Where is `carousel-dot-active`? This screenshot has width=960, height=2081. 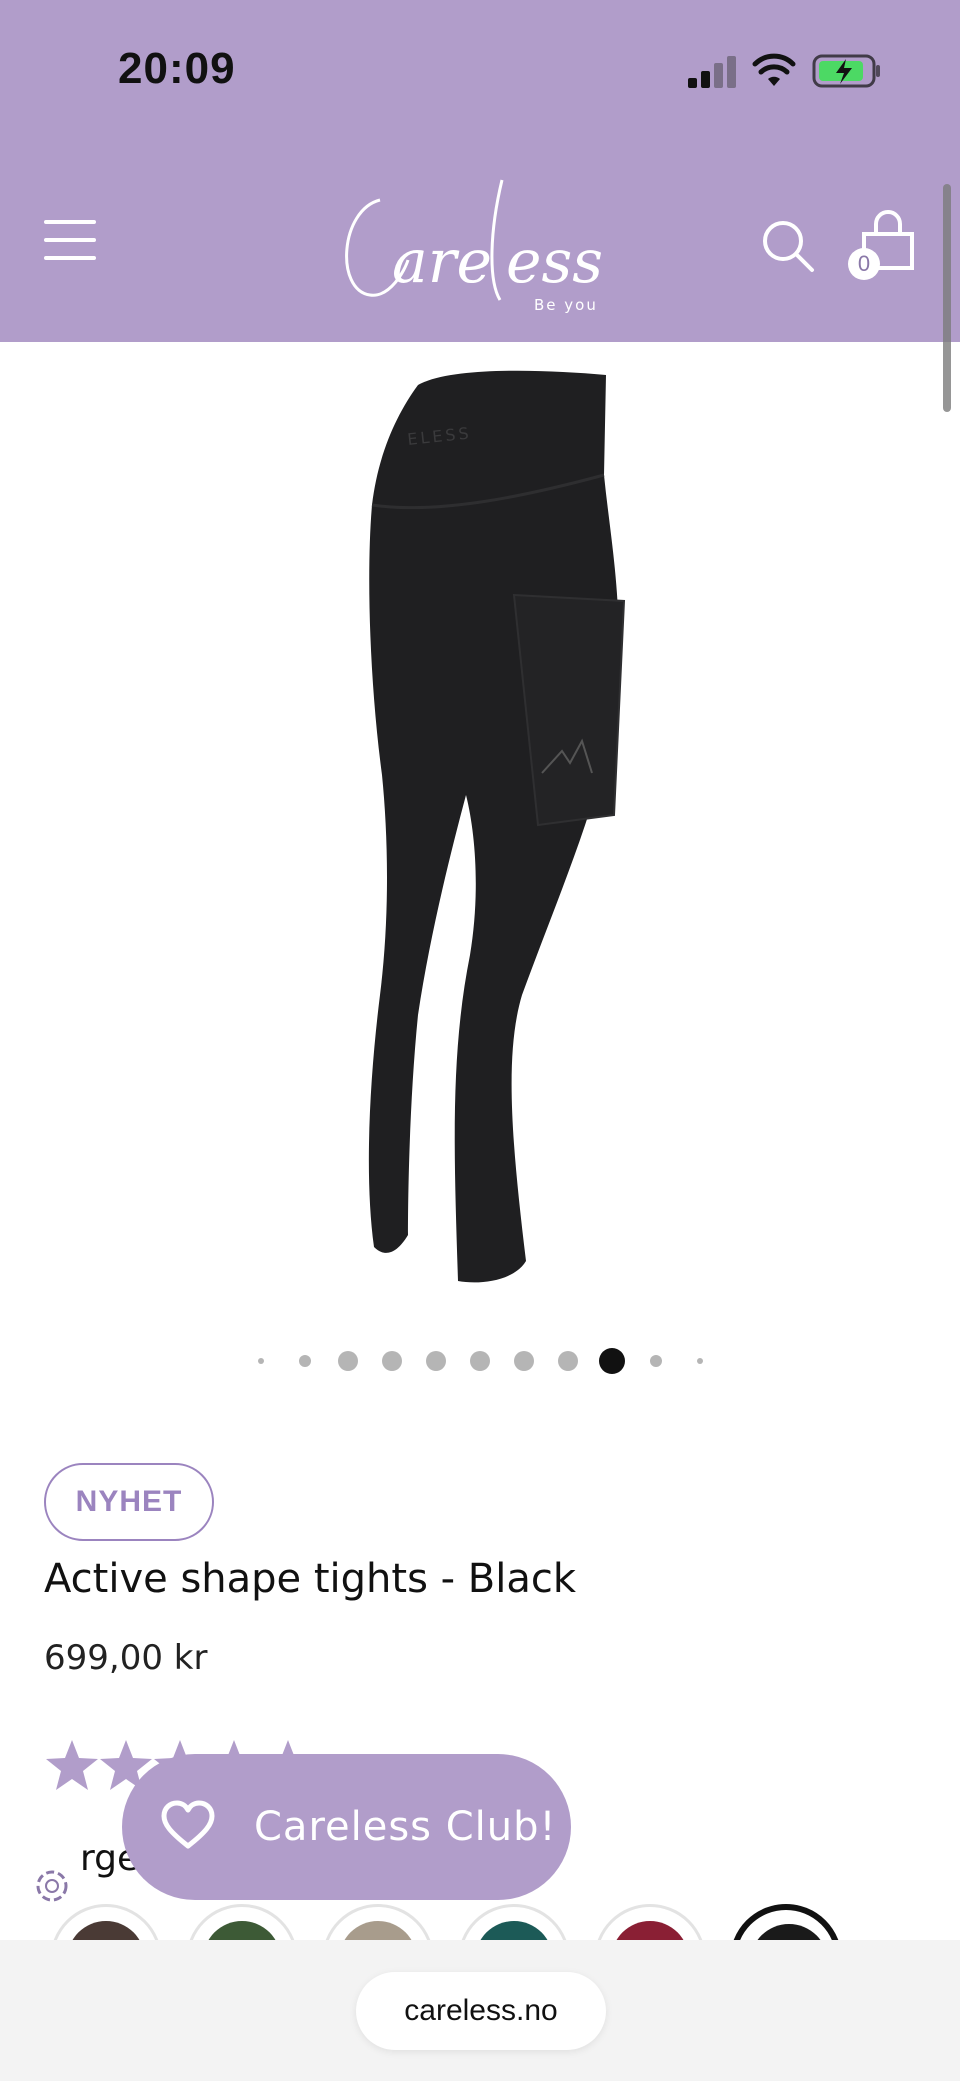 carousel-dot-active is located at coordinates (612, 1361).